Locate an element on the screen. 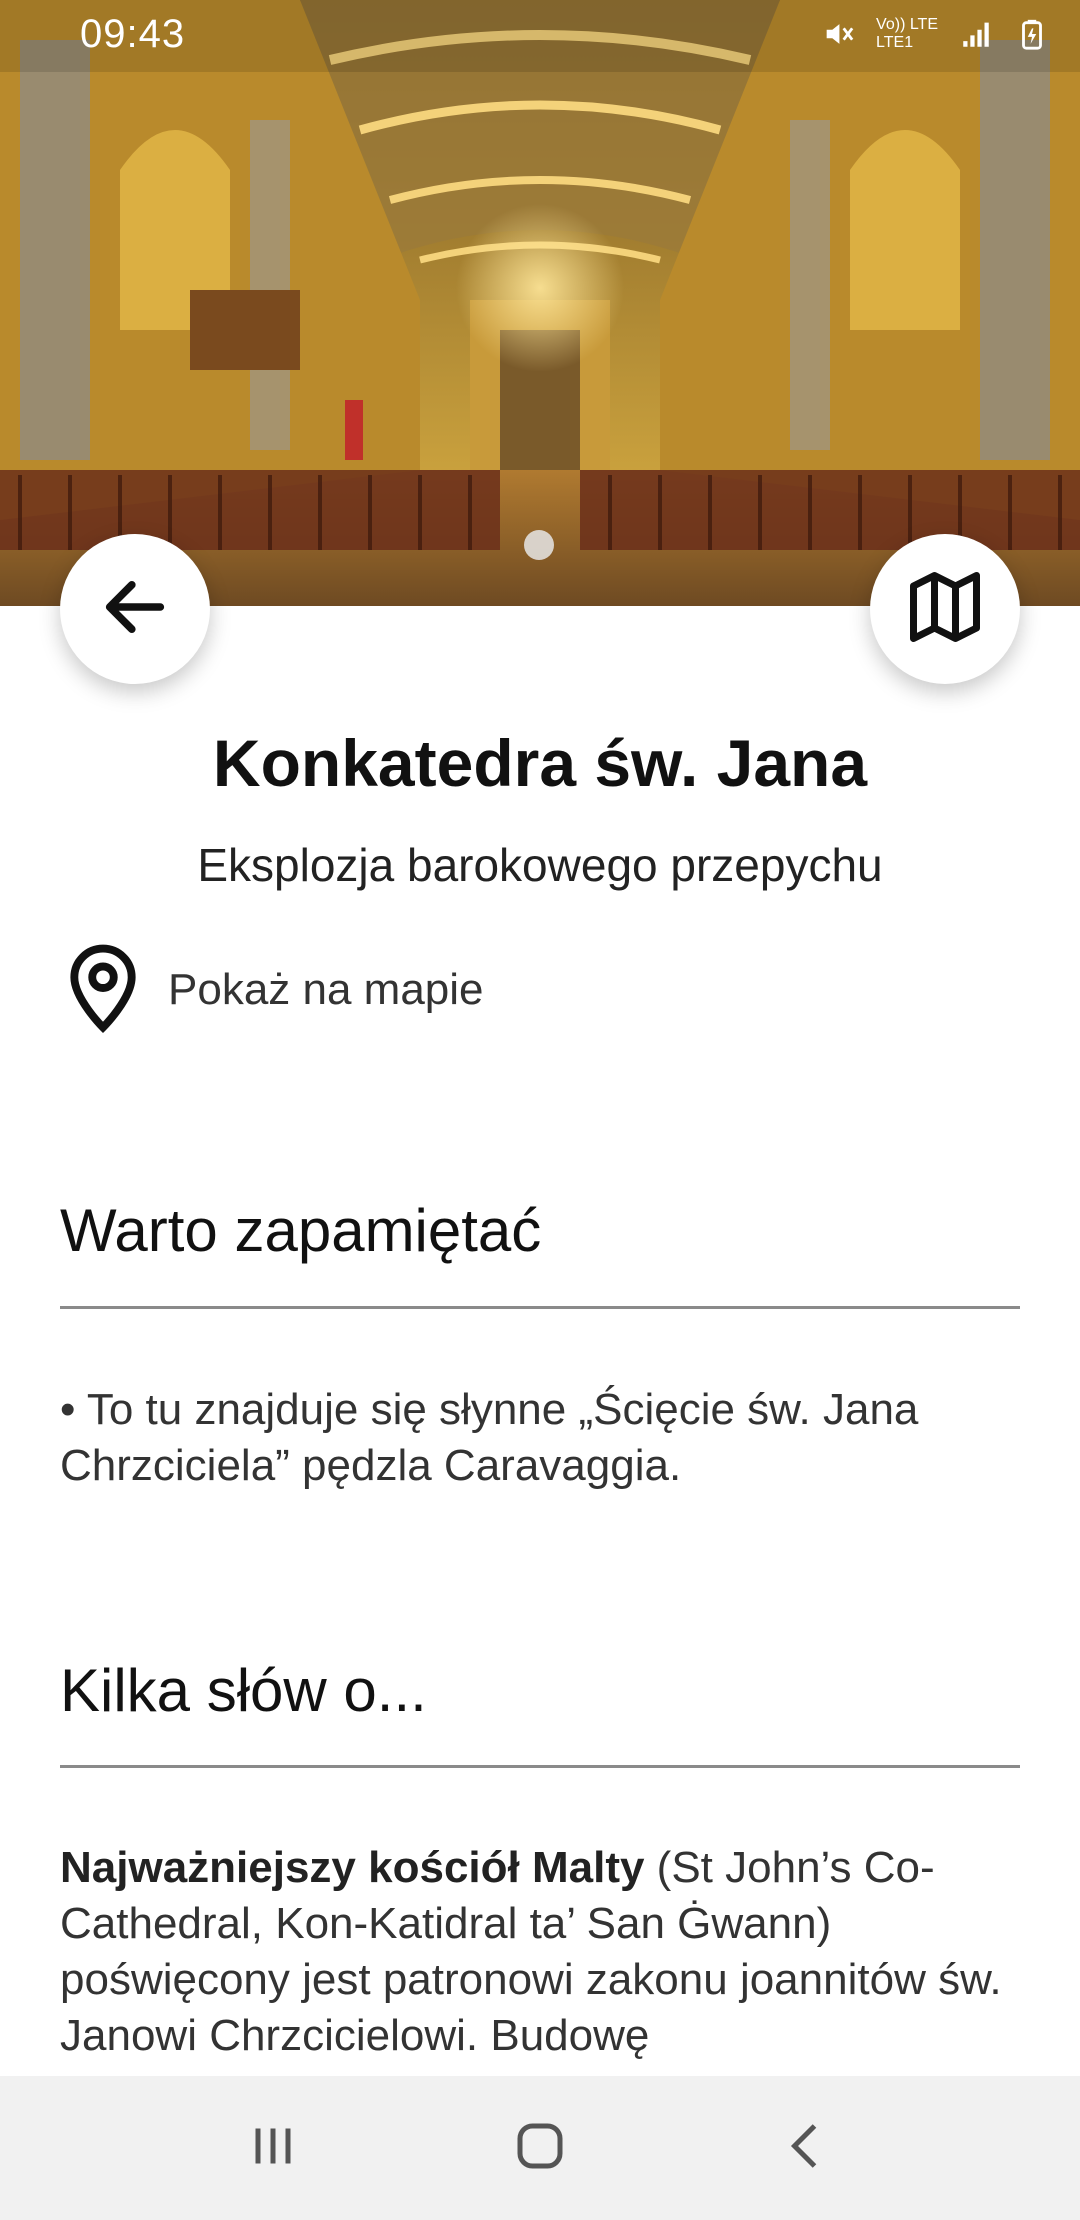  network-label-top: Vo)) LTE is located at coordinates (907, 24).